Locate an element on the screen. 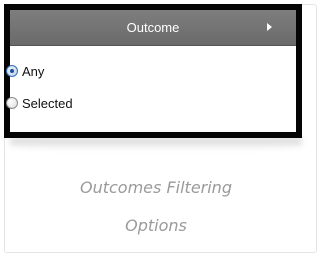 The image size is (320, 256). radio-selected is located at coordinates (12, 103).